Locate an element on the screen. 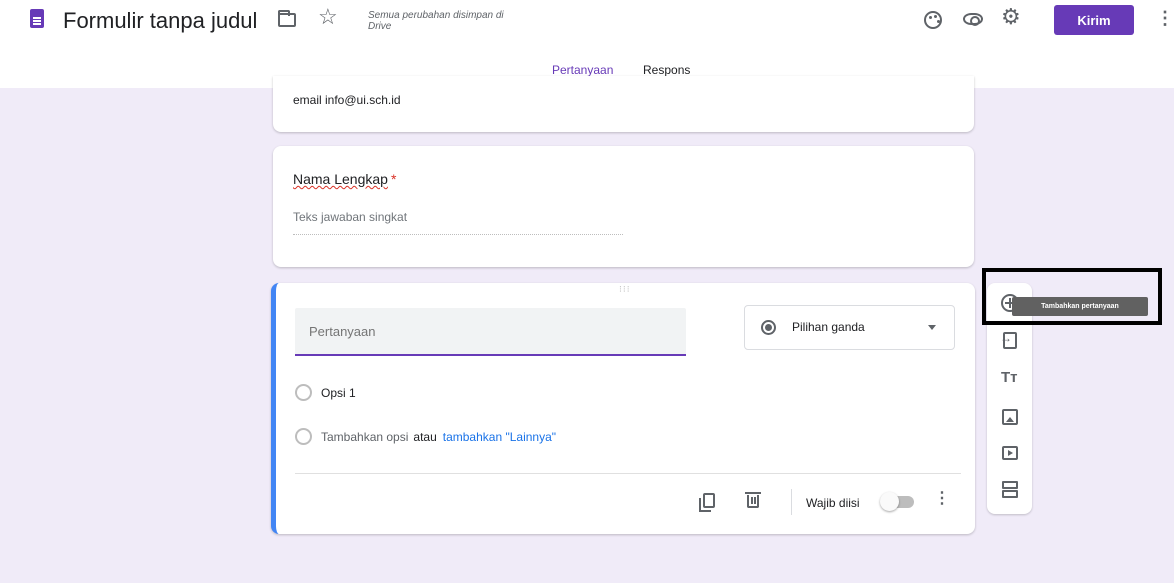  add-image-icon is located at coordinates (1010, 417).